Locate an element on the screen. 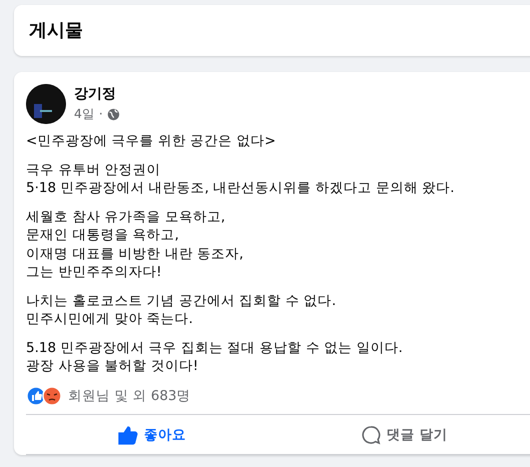 The image size is (530, 467). post-time: 4일 · is located at coordinates (88, 114).